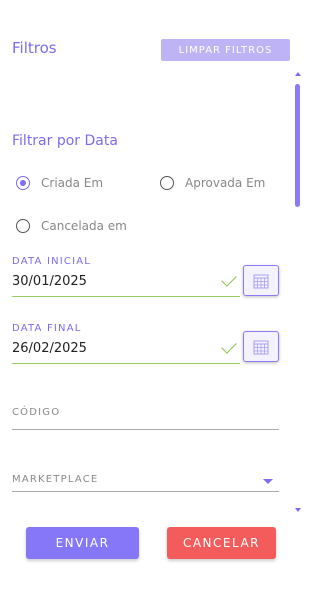 Image resolution: width=320 pixels, height=600 pixels. What do you see at coordinates (126, 296) in the screenshot?
I see `start-date-underline` at bounding box center [126, 296].